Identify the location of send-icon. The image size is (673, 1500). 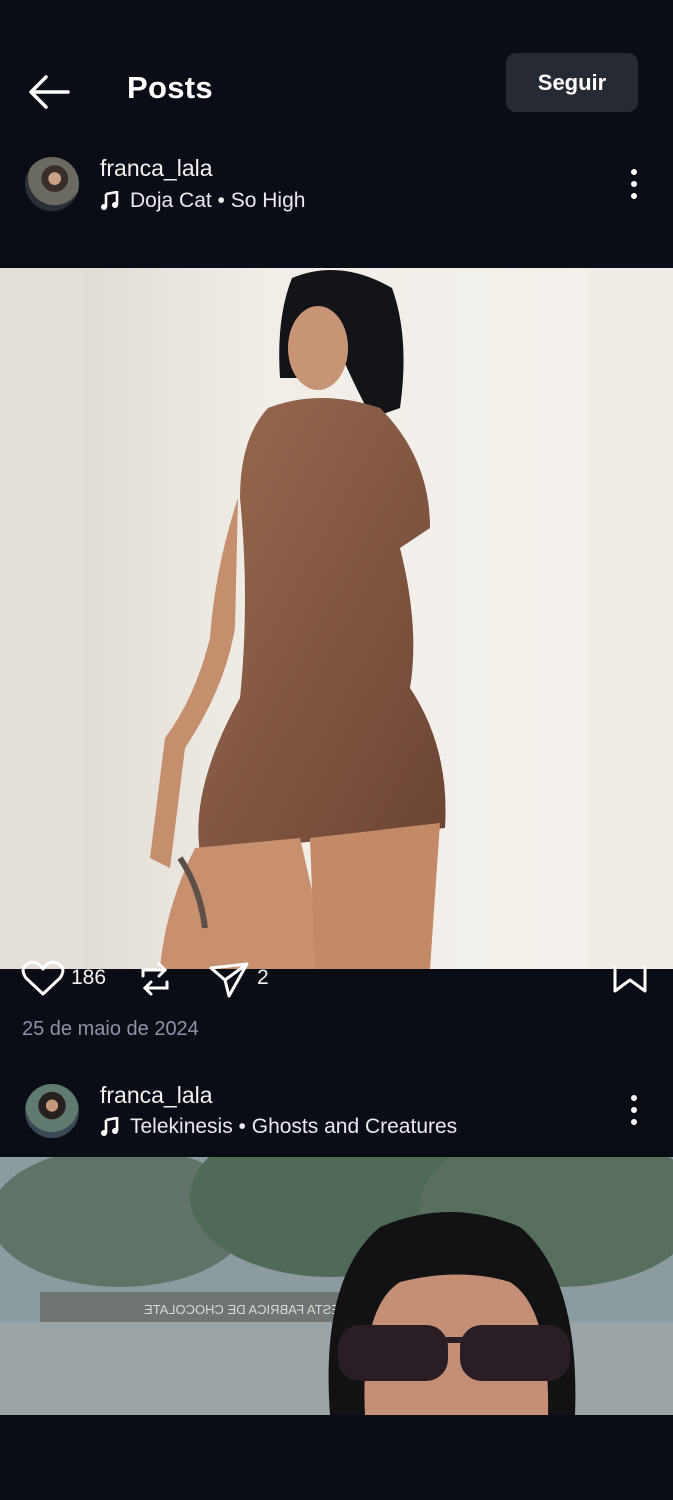
(229, 979).